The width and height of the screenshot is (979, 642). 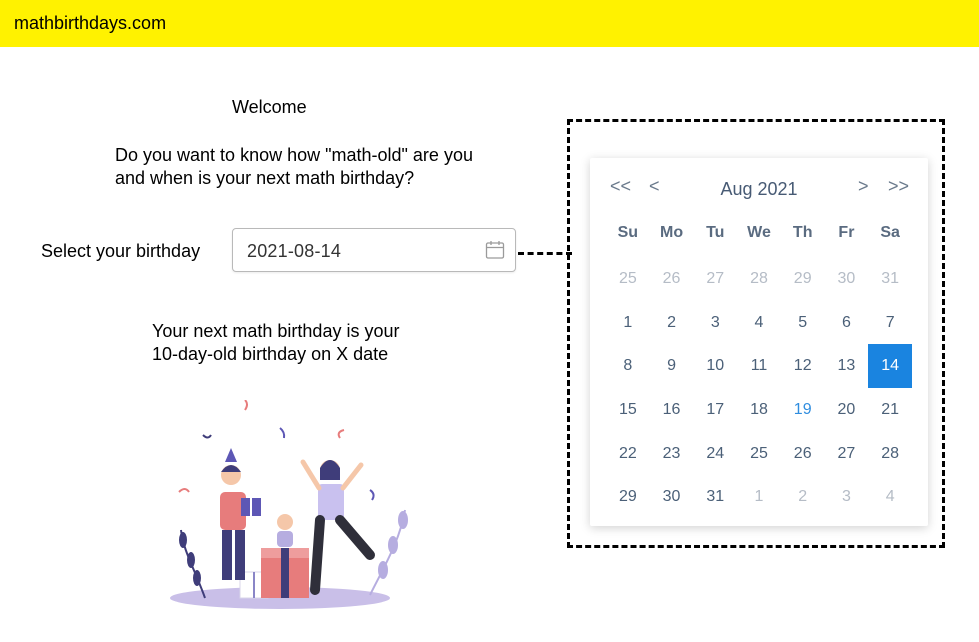 I want to click on calendar-day: 19, so click(x=803, y=410).